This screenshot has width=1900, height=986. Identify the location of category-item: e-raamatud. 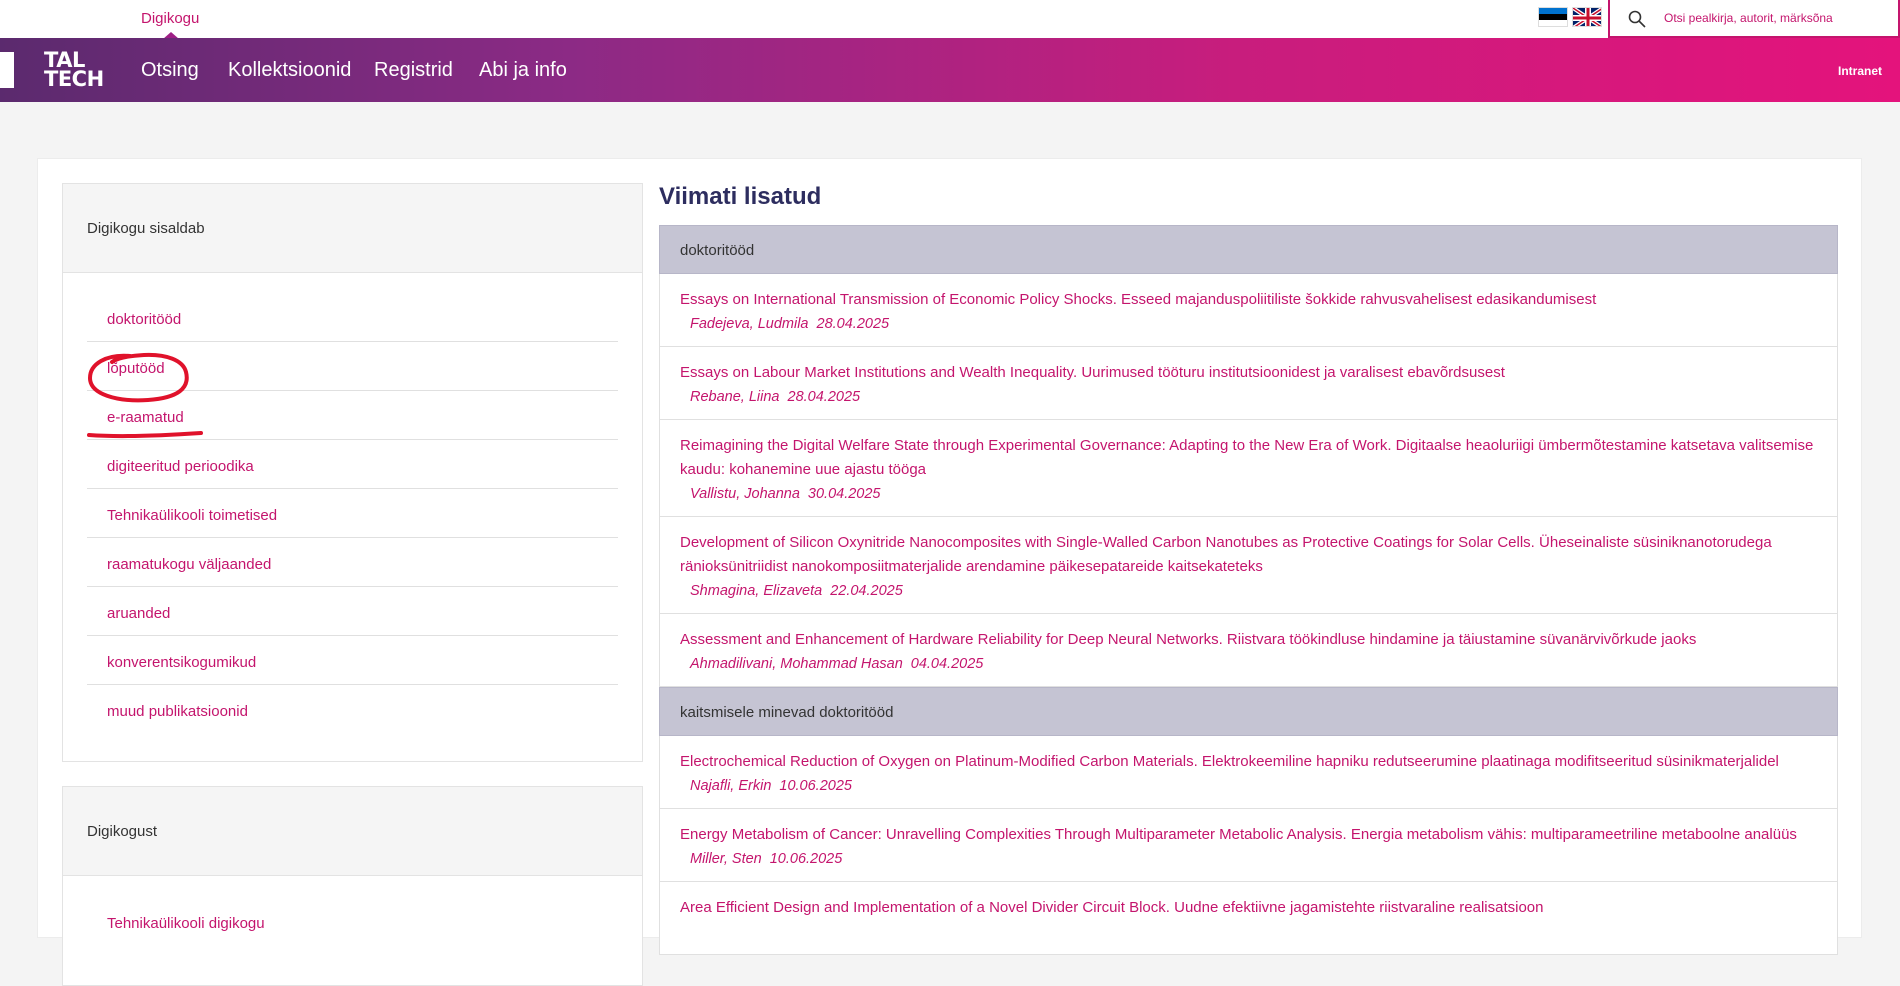
(352, 415).